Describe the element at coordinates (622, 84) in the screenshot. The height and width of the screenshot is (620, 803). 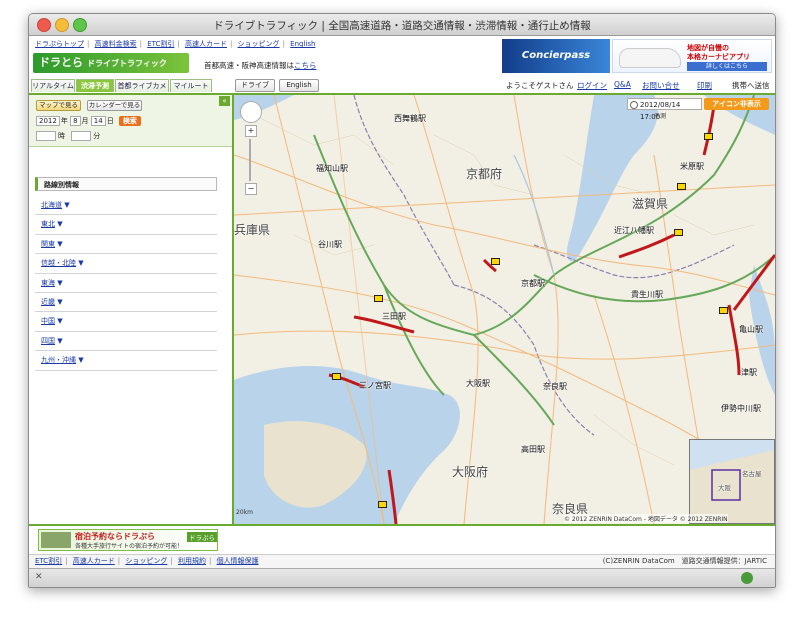
I see `qa-link: Q&A` at that location.